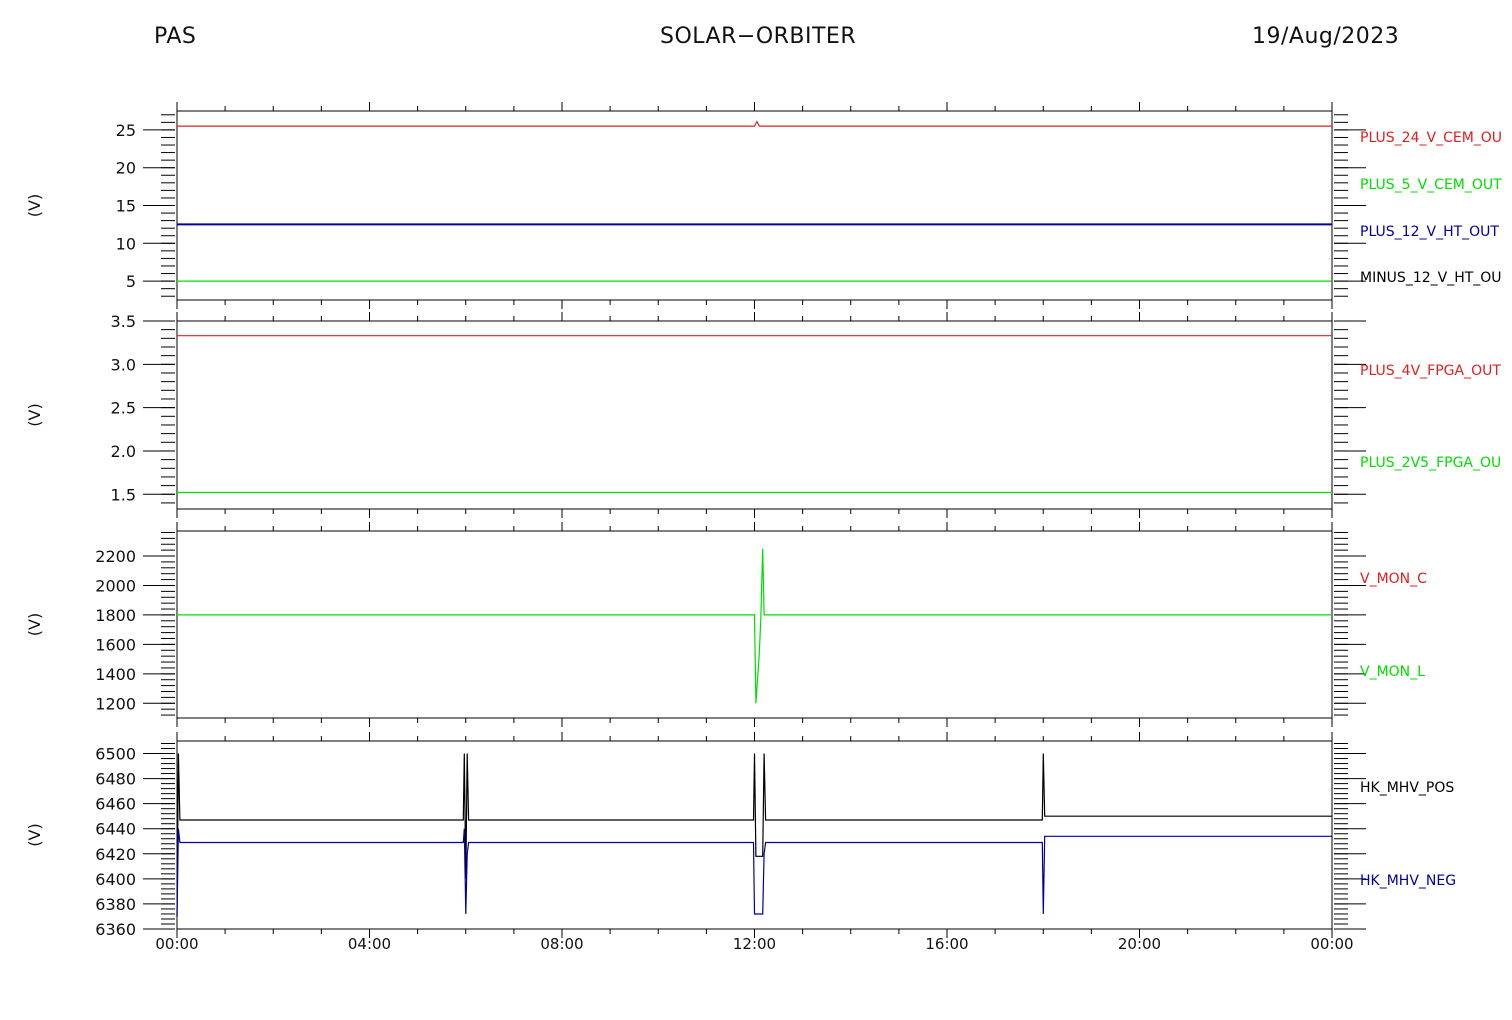 The image size is (1512, 1020). Describe the element at coordinates (1431, 138) in the screenshot. I see `legend-label: PLUS_24_V_CEM_OU` at that location.